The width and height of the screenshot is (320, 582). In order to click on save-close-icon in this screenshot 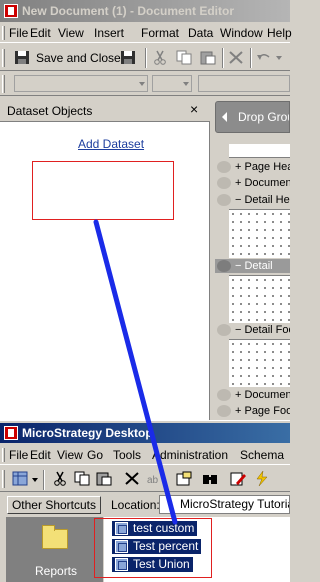, I will do `click(22, 57)`.